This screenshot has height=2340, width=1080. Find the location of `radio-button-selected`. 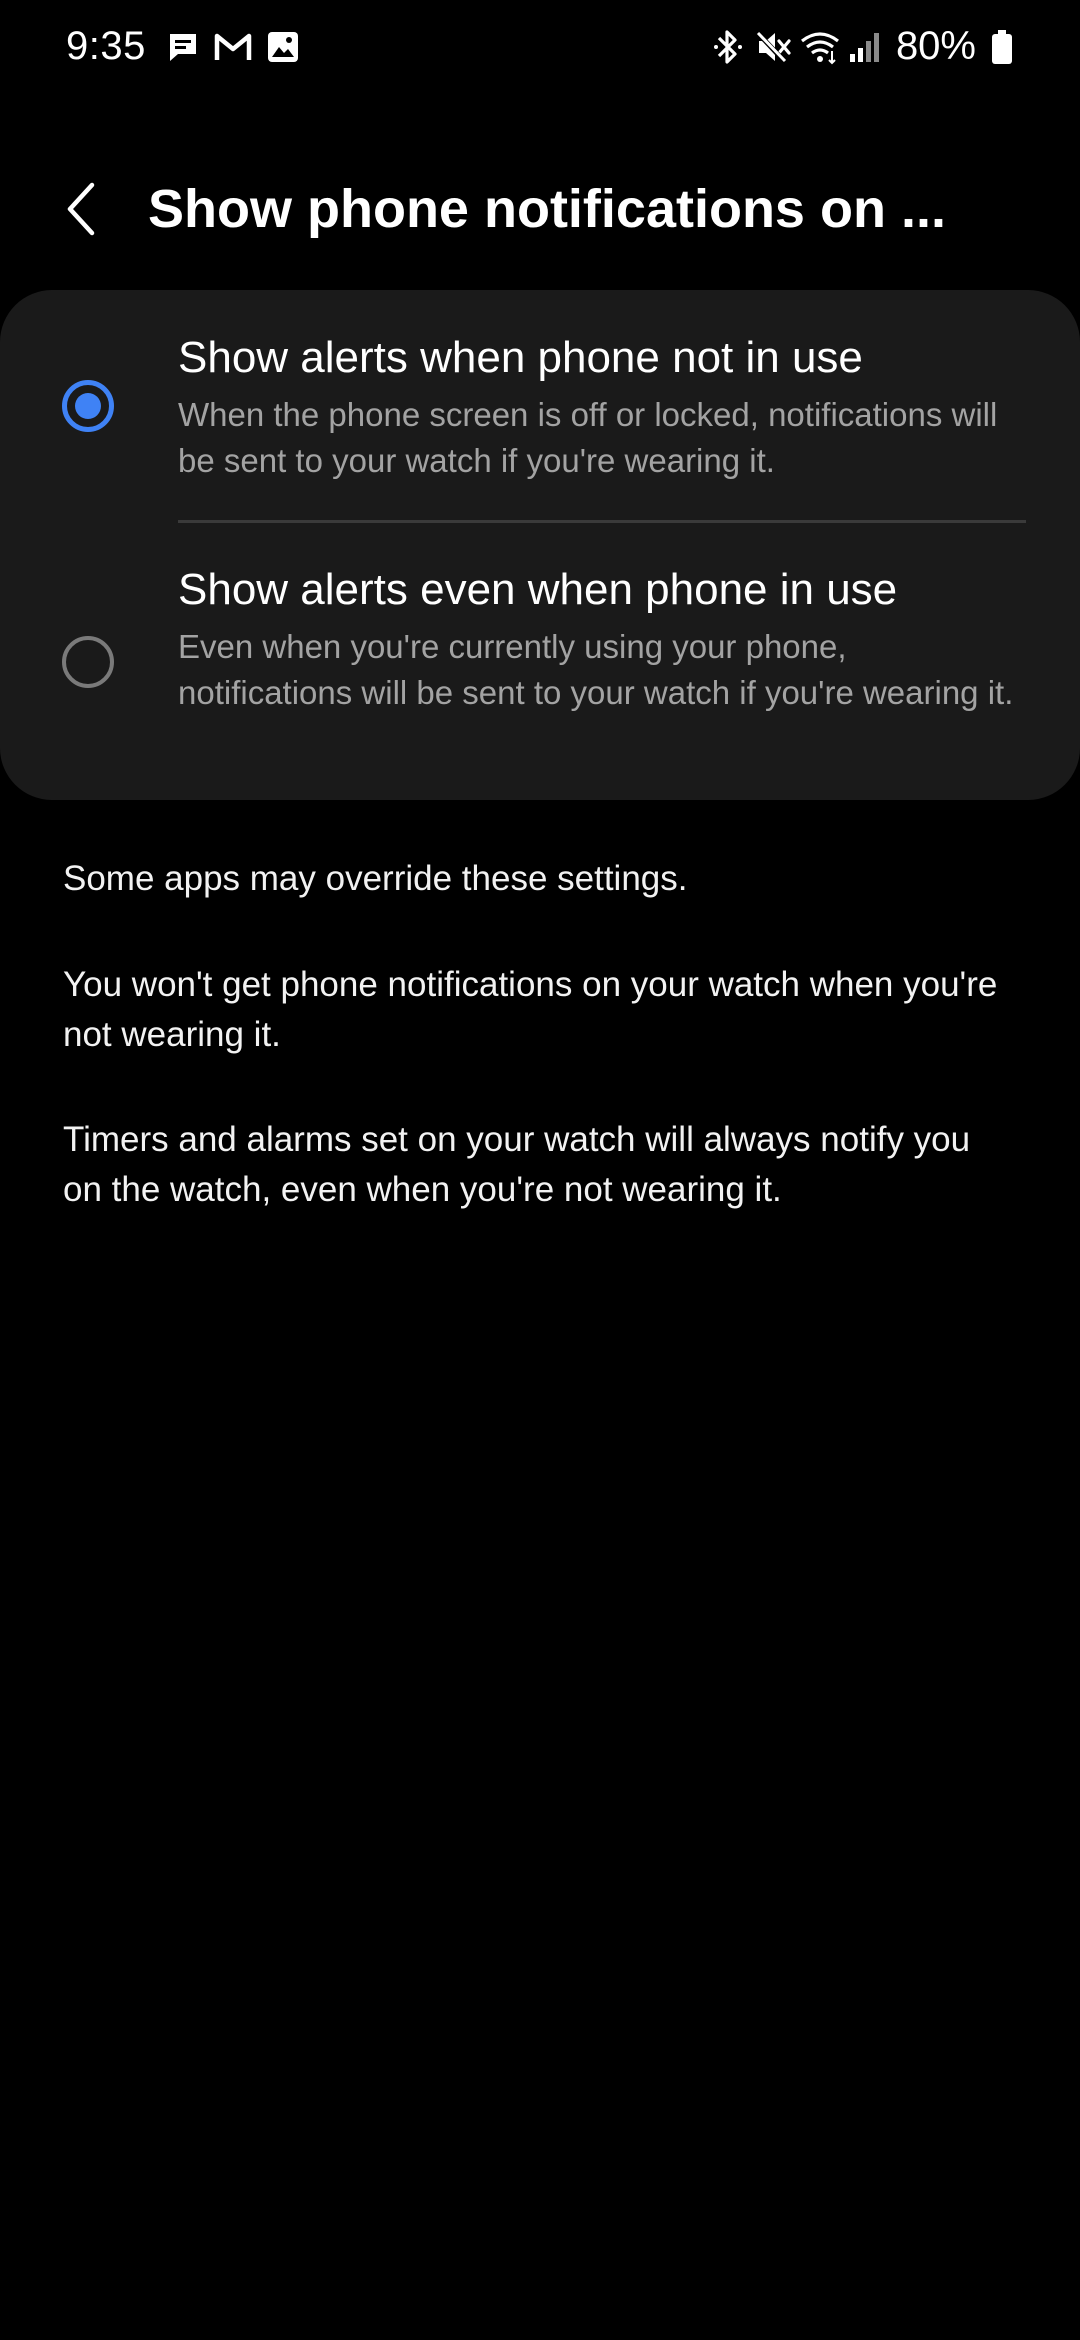

radio-button-selected is located at coordinates (88, 406).